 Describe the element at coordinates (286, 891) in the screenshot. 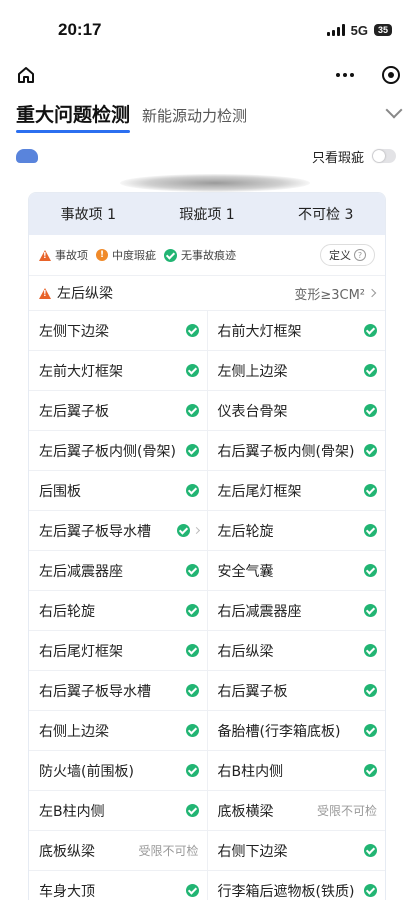

I see `inspection-item-label: 行李箱后遮物板(铁质)` at that location.